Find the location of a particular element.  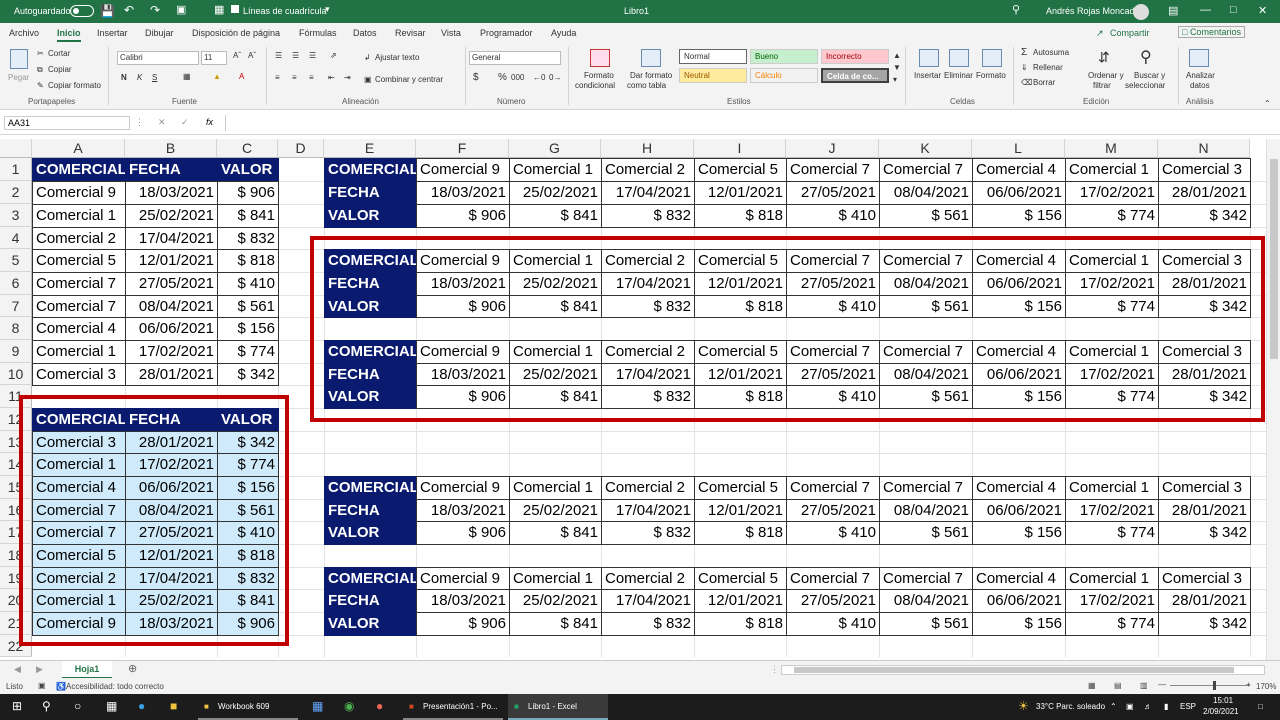

gridlines-checkbox is located at coordinates (235, 9).